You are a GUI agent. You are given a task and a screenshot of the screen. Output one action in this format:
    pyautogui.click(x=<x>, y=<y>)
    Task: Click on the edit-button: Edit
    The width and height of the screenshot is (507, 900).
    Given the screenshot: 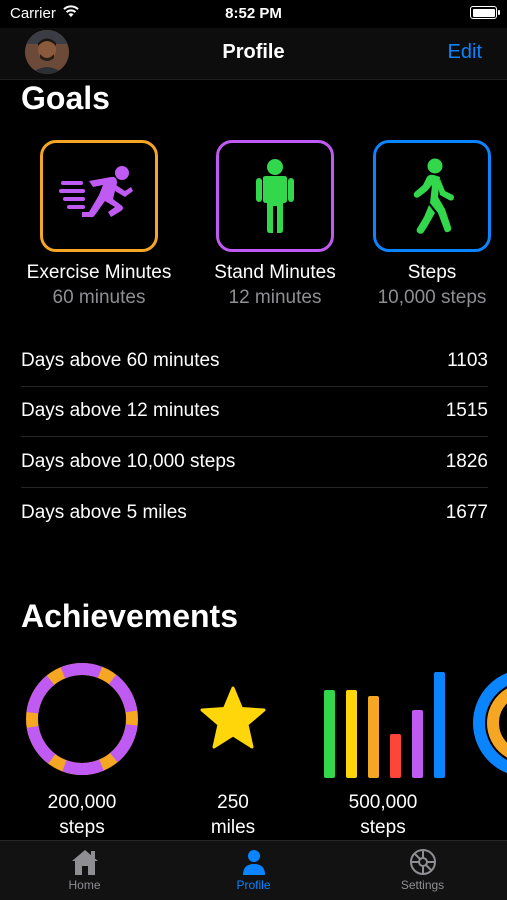 What is the action you would take?
    pyautogui.click(x=465, y=52)
    